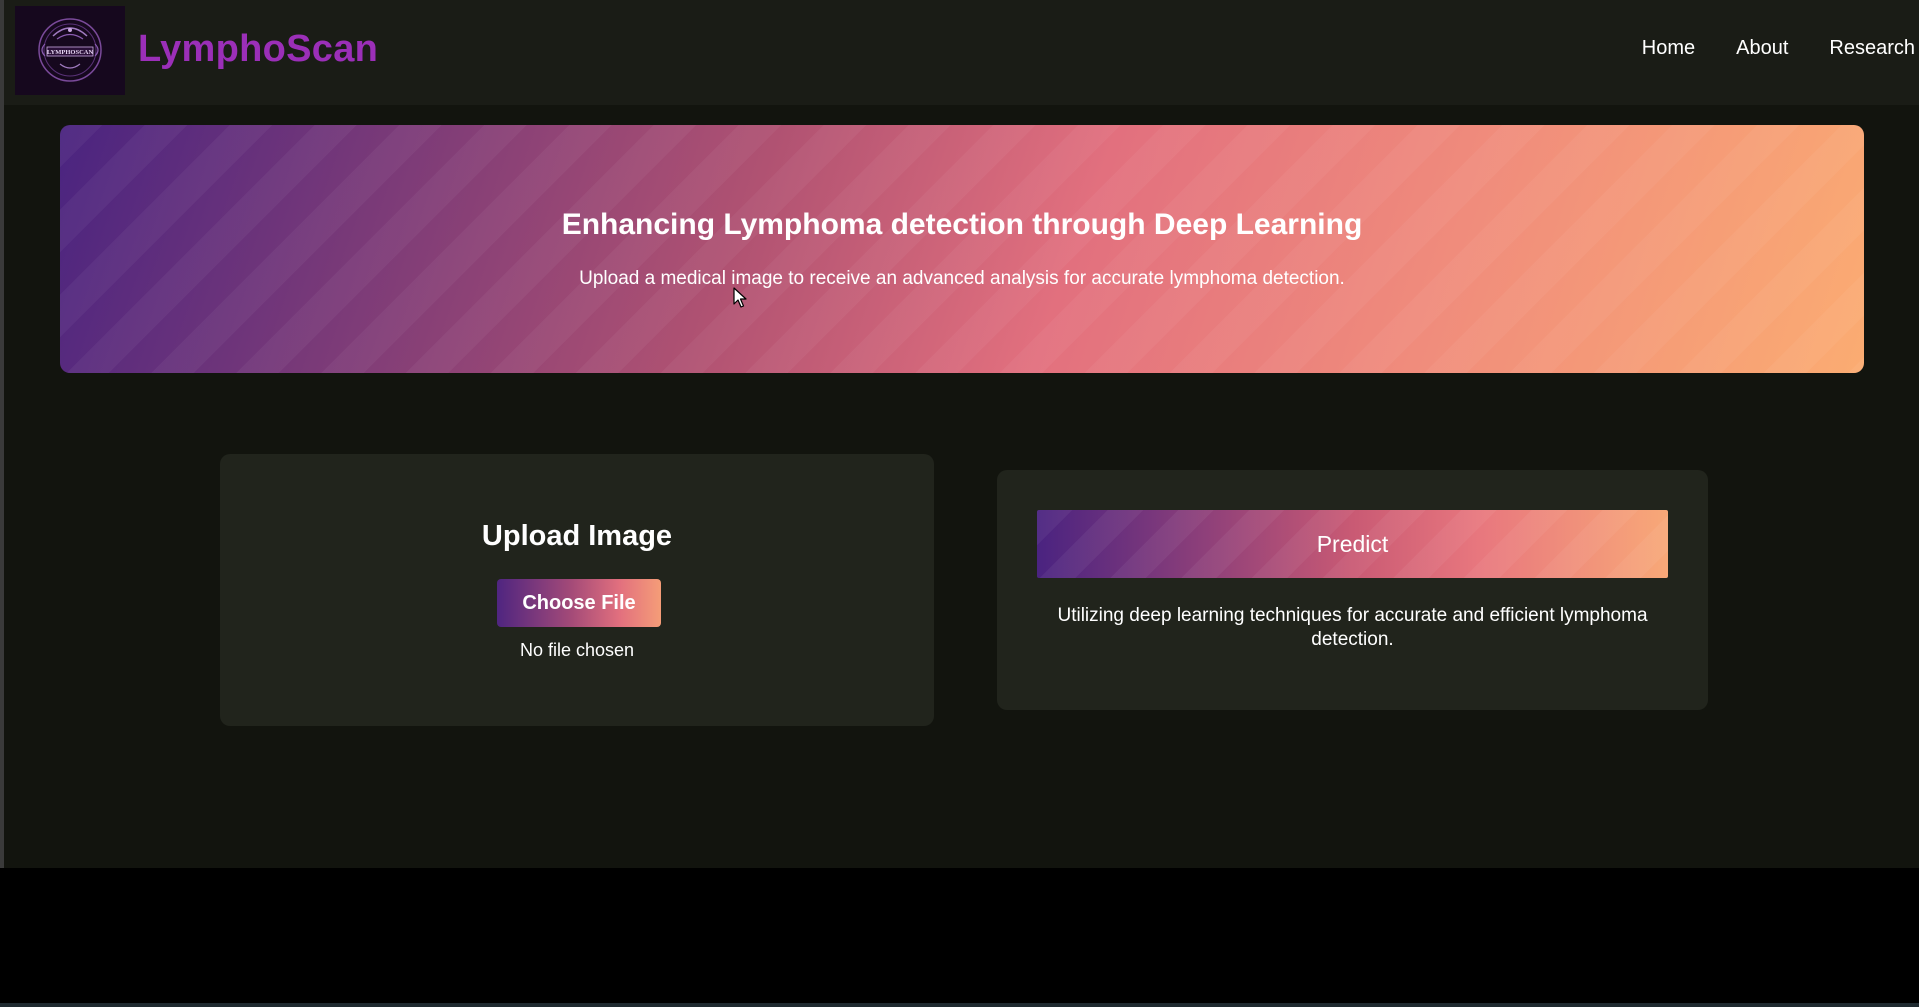  I want to click on upload-title: Upload Image, so click(577, 536).